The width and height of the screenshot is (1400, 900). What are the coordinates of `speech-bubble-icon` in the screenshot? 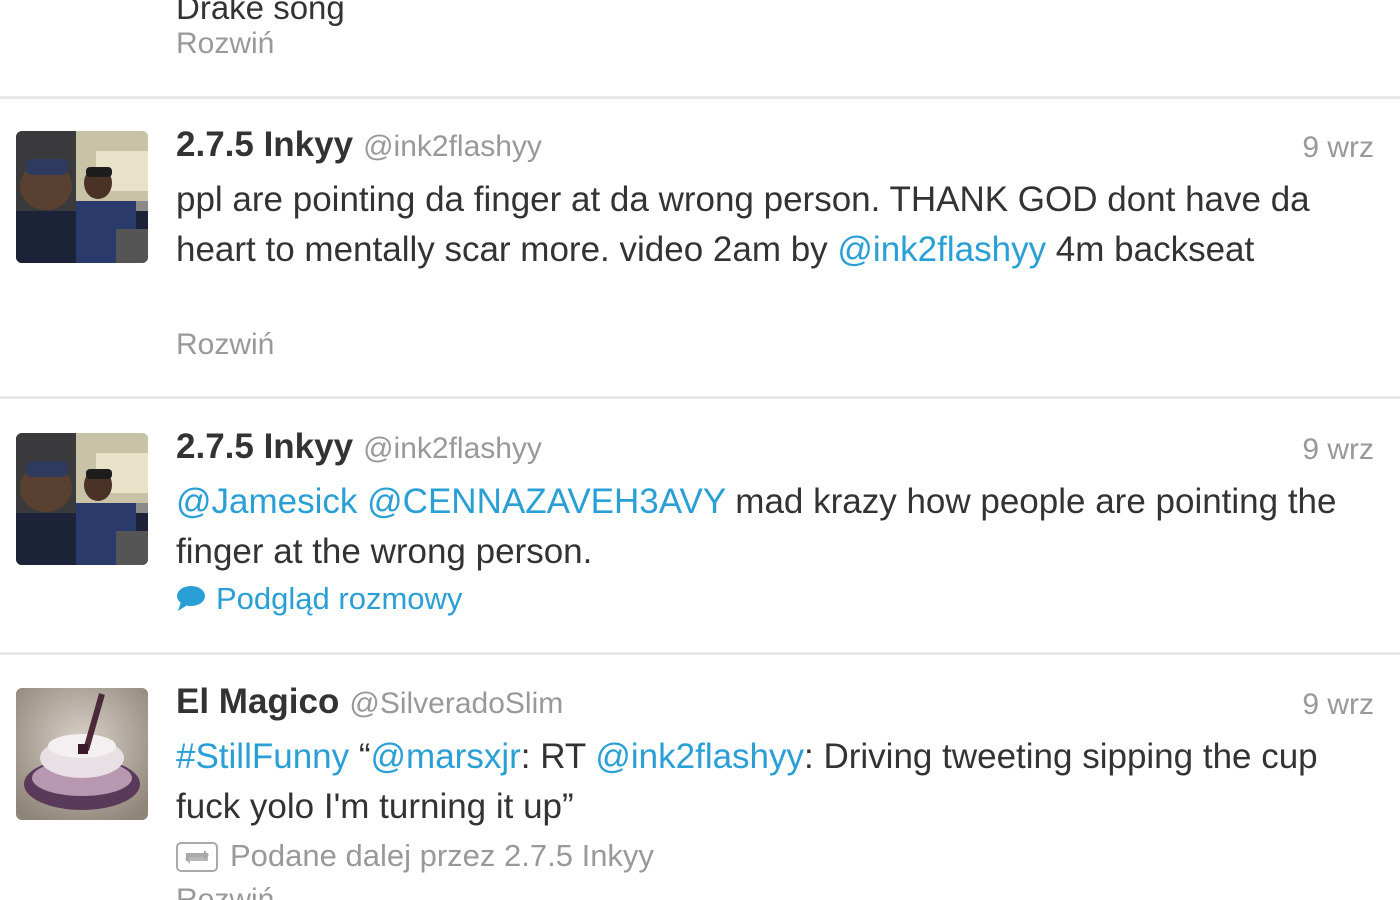 It's located at (191, 598).